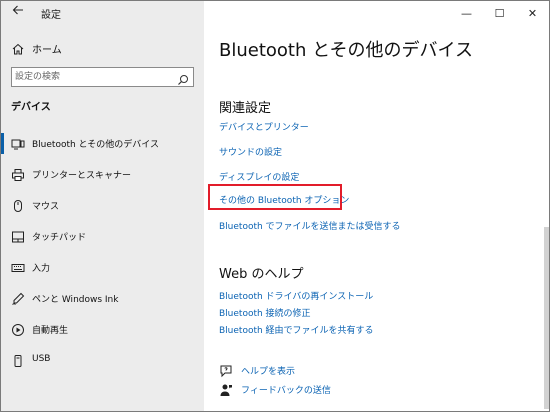 The height and width of the screenshot is (412, 550). I want to click on sidebar-section-heading: デバイス, so click(31, 107).